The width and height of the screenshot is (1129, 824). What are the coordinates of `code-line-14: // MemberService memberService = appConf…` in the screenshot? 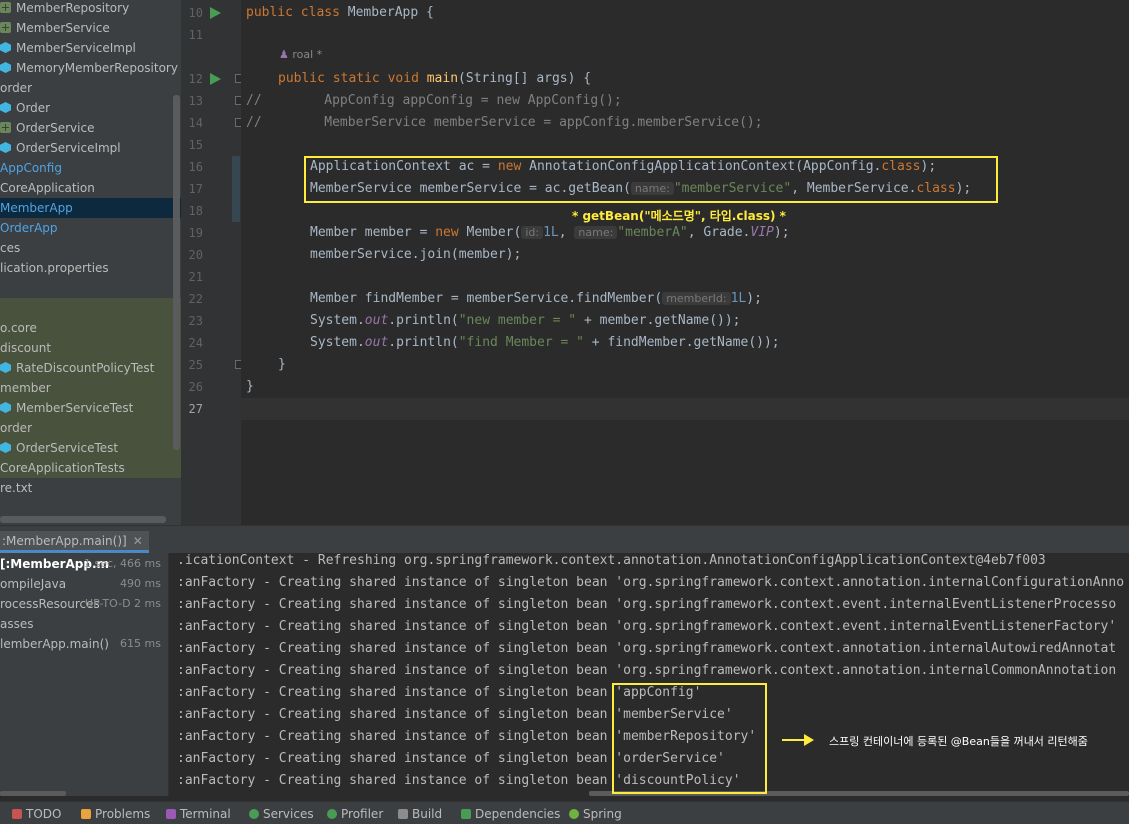 It's located at (504, 122).